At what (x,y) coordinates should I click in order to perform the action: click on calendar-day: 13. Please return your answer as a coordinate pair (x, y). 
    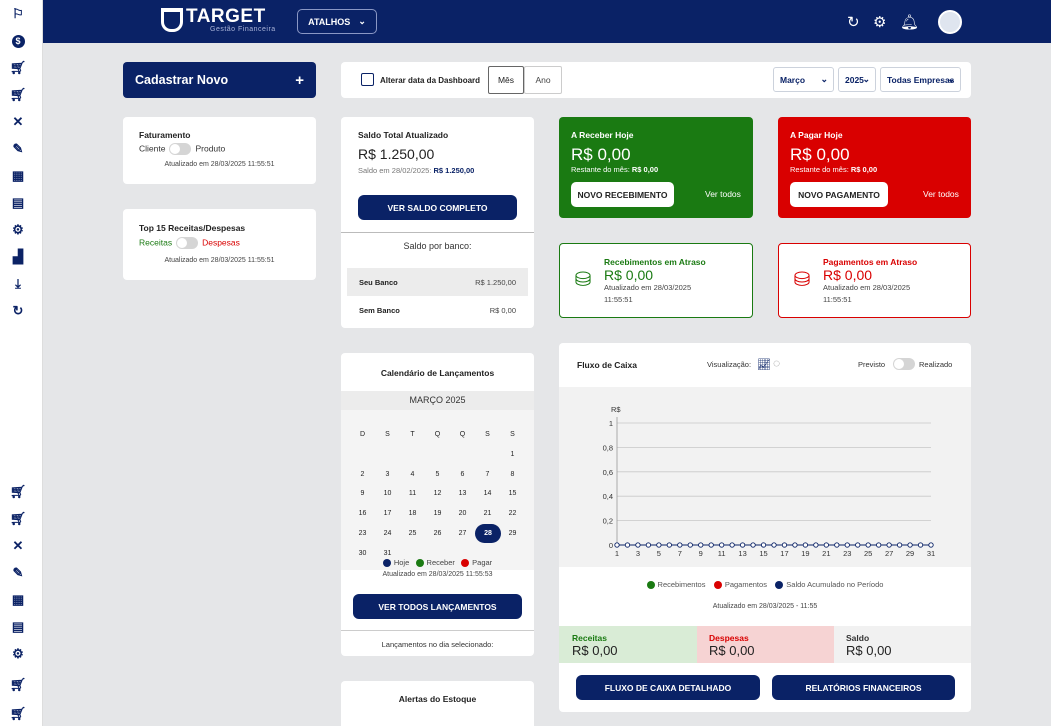
    Looking at the image, I should click on (462, 494).